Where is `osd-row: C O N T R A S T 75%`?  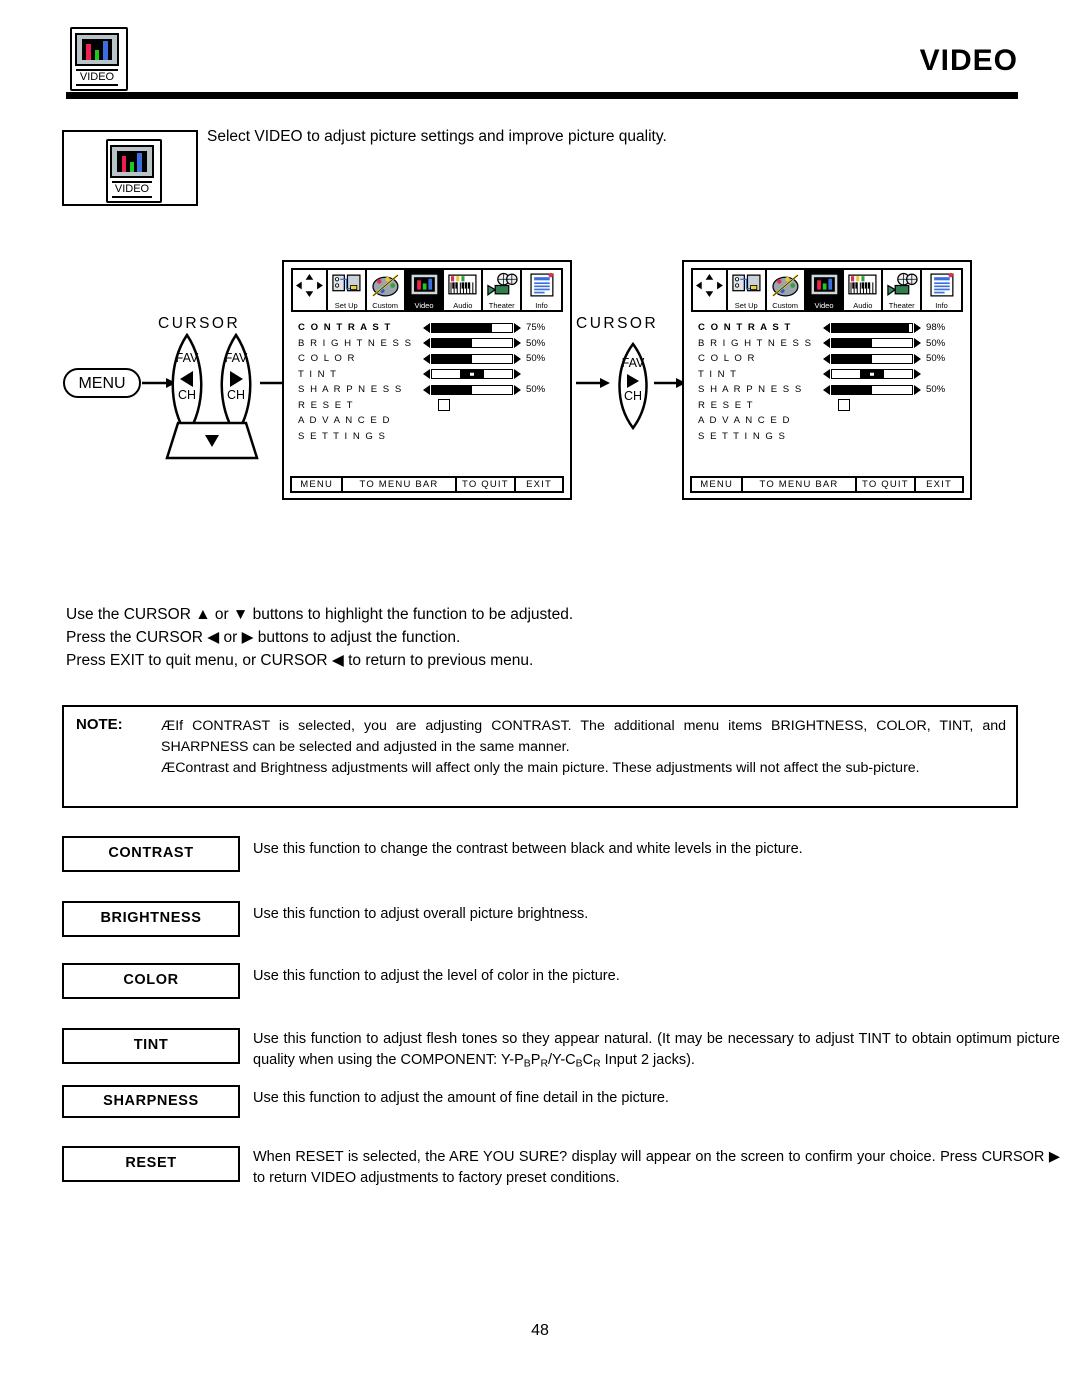
osd-row: C O N T R A S T 75% is located at coordinates (430, 328).